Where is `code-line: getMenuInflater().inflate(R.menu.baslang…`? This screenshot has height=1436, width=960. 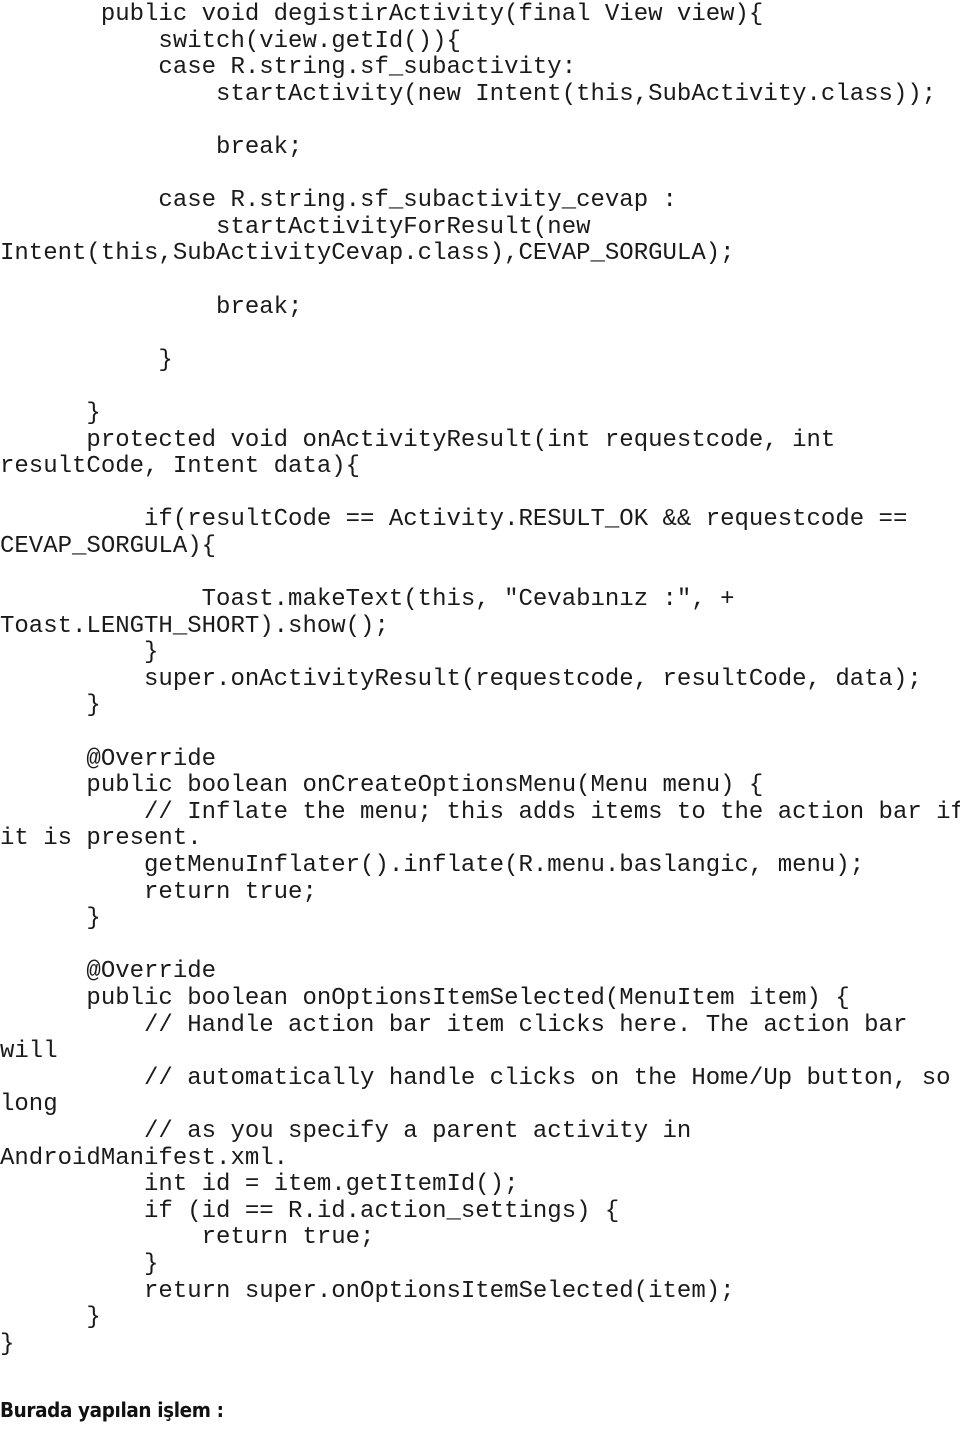 code-line: getMenuInflater().inflate(R.menu.baslang… is located at coordinates (432, 865).